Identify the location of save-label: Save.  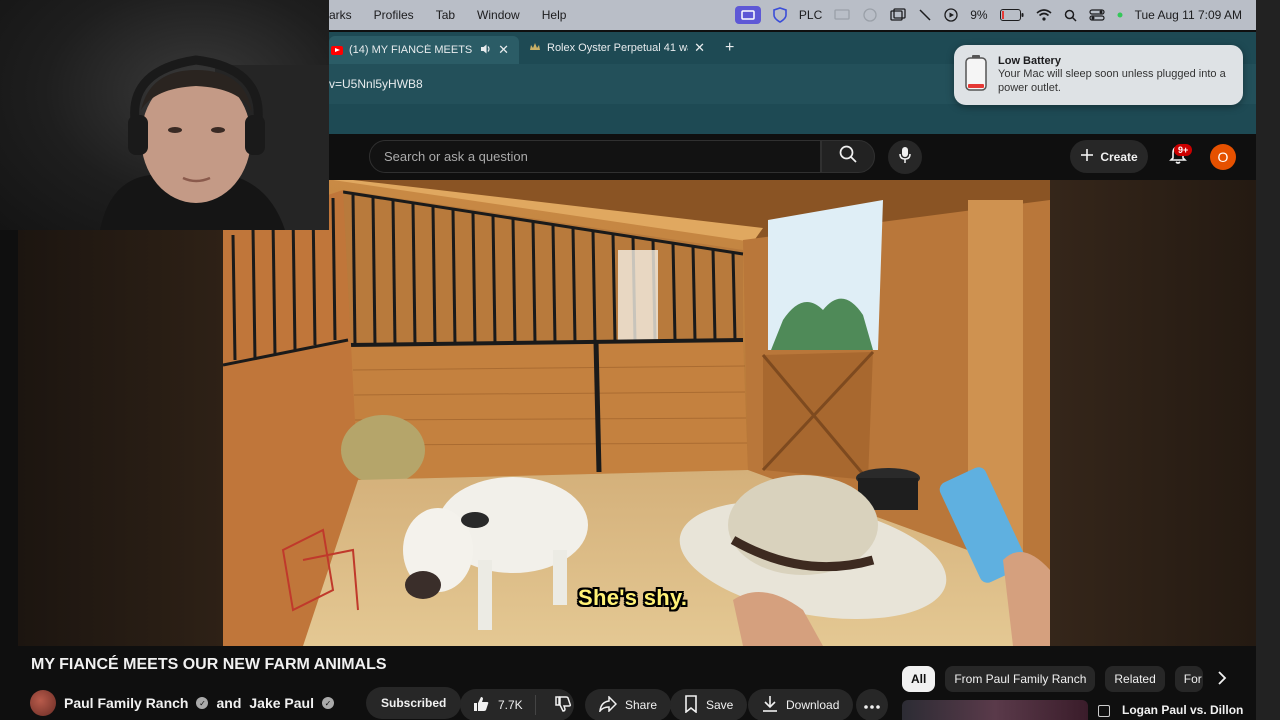
(720, 705).